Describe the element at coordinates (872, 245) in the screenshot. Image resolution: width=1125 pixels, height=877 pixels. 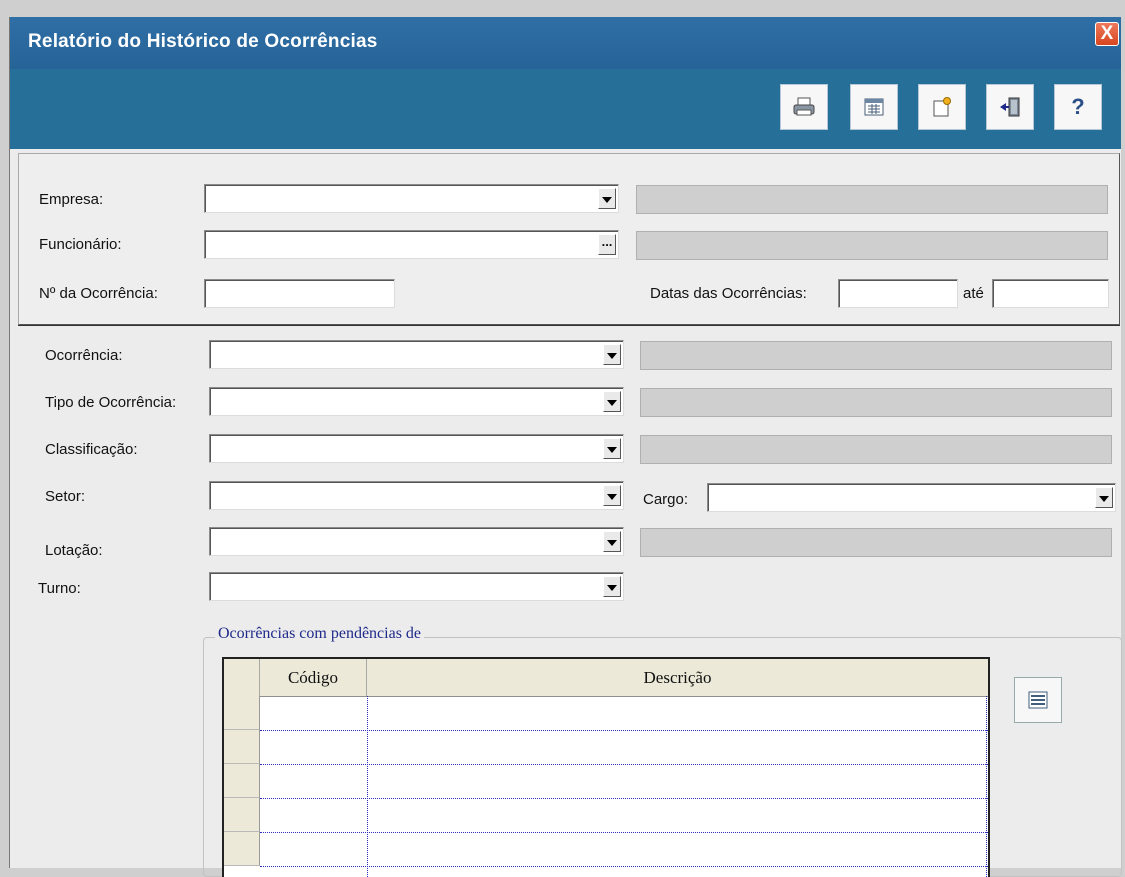
I see `funcionario-description-field` at that location.